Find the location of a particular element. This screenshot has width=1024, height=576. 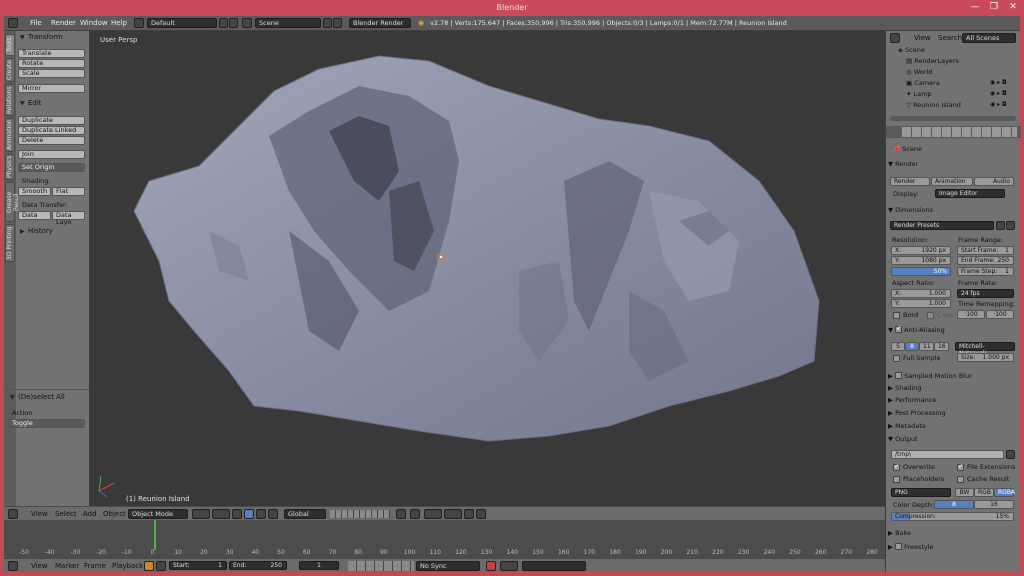

transform-orientation-select: Global is located at coordinates (305, 514).